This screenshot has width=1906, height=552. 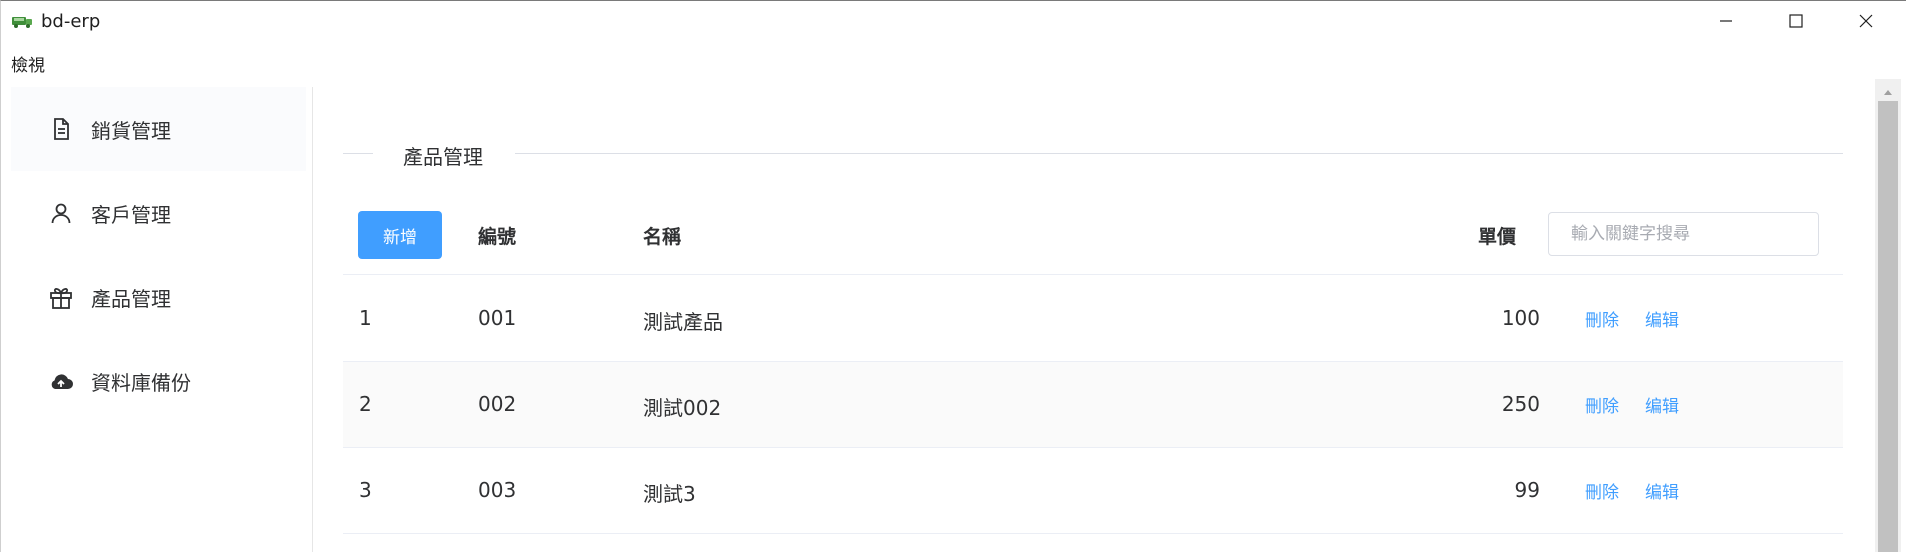 What do you see at coordinates (131, 298) in the screenshot?
I see `sidebar-item-label: 產品管理` at bounding box center [131, 298].